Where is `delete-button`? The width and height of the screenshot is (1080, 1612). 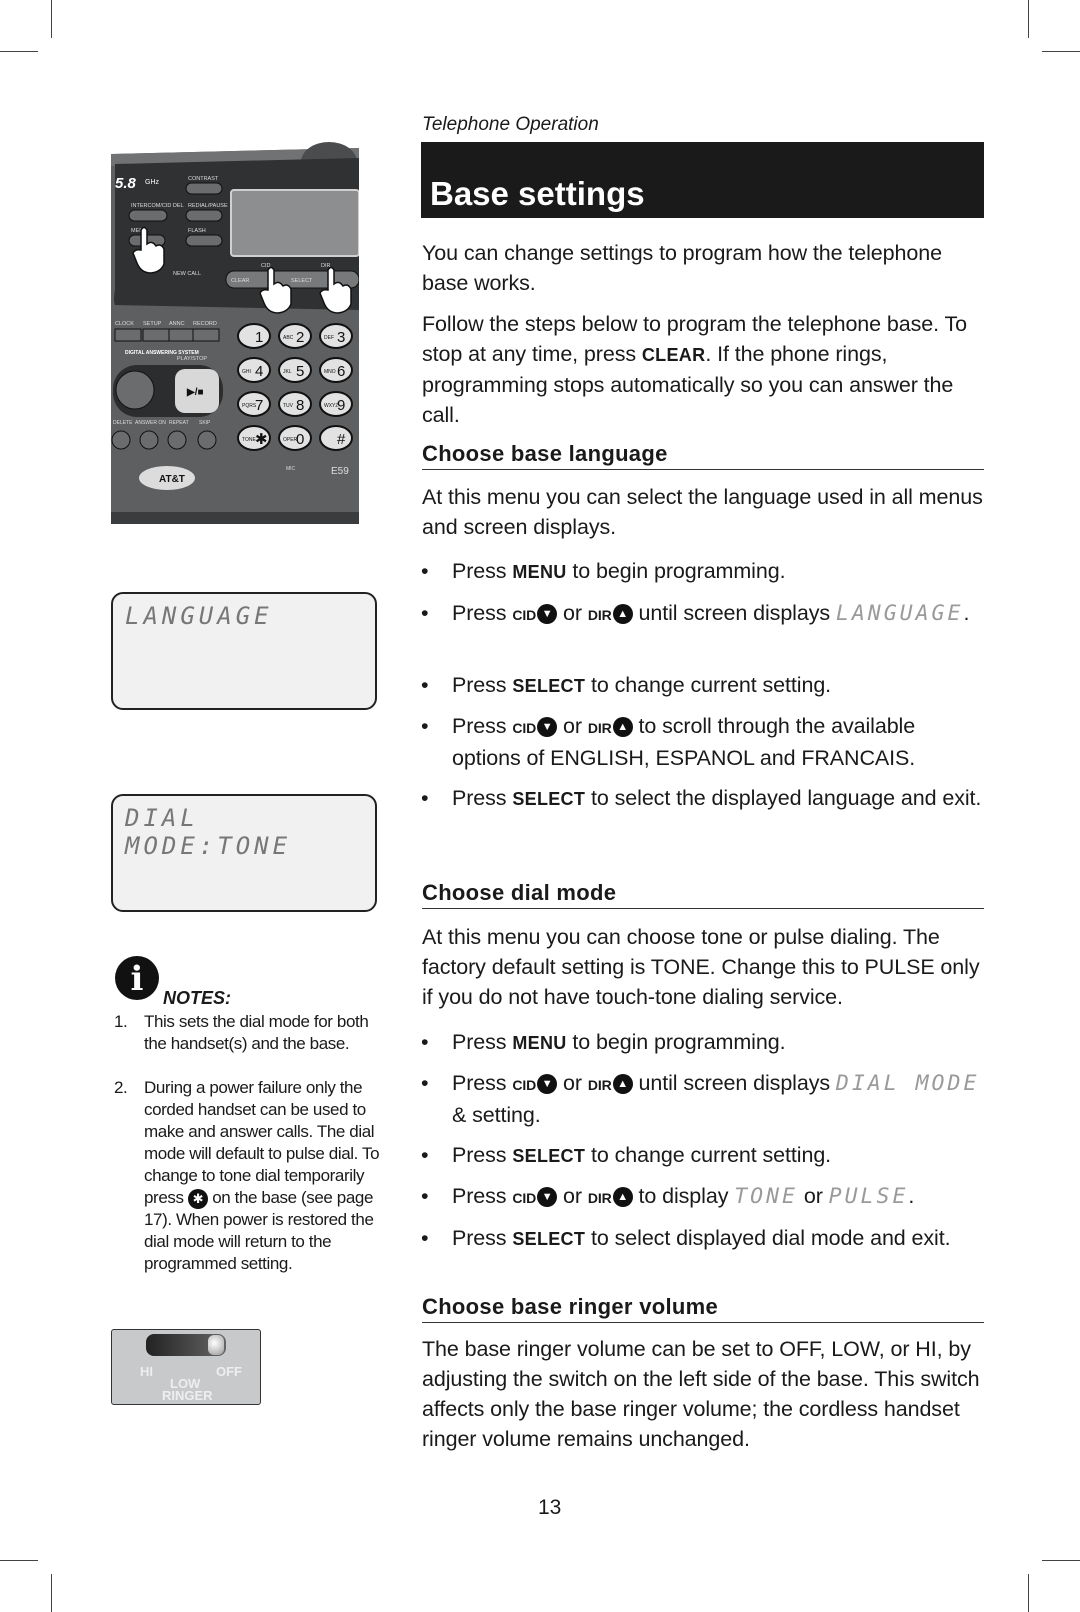 delete-button is located at coordinates (135, 390).